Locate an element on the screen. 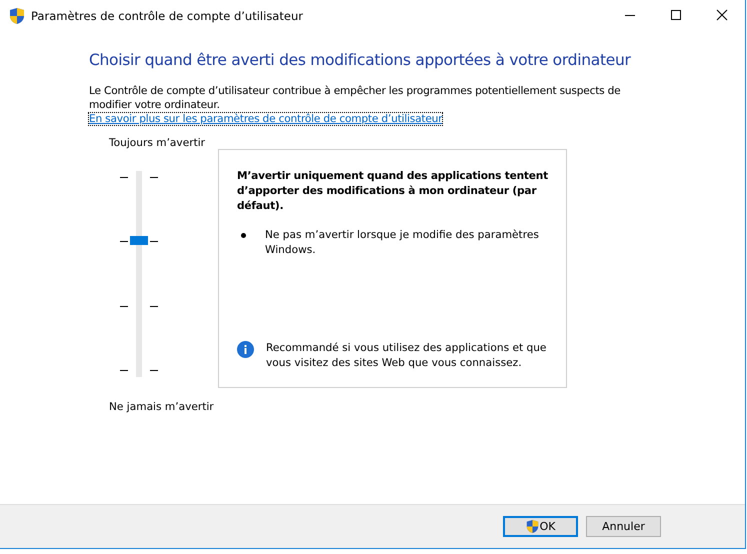 This screenshot has width=747, height=554. dialog-button: OK is located at coordinates (540, 526).